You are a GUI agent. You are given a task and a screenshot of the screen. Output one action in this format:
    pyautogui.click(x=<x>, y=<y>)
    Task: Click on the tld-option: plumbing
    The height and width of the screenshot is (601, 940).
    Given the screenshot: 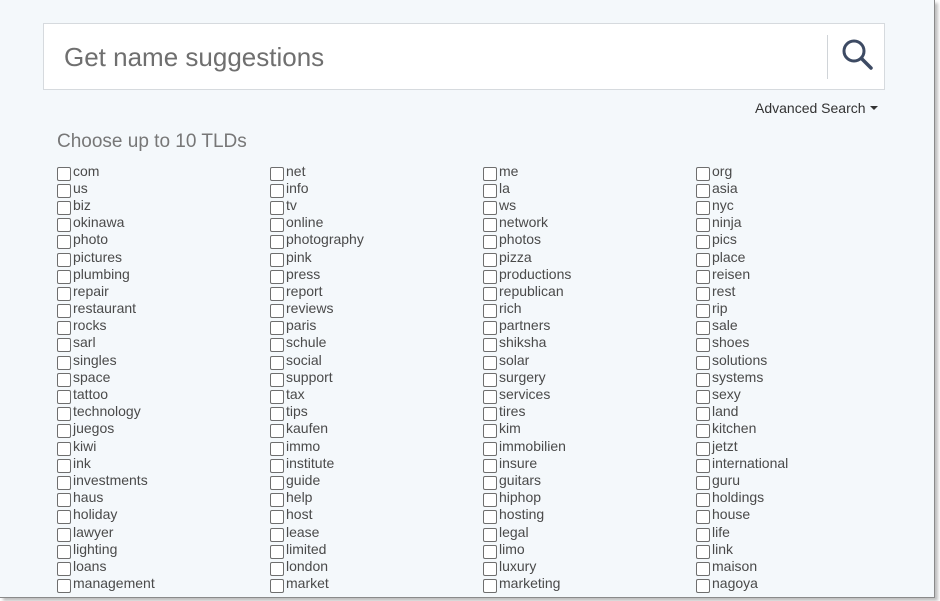 What is the action you would take?
    pyautogui.click(x=163, y=274)
    